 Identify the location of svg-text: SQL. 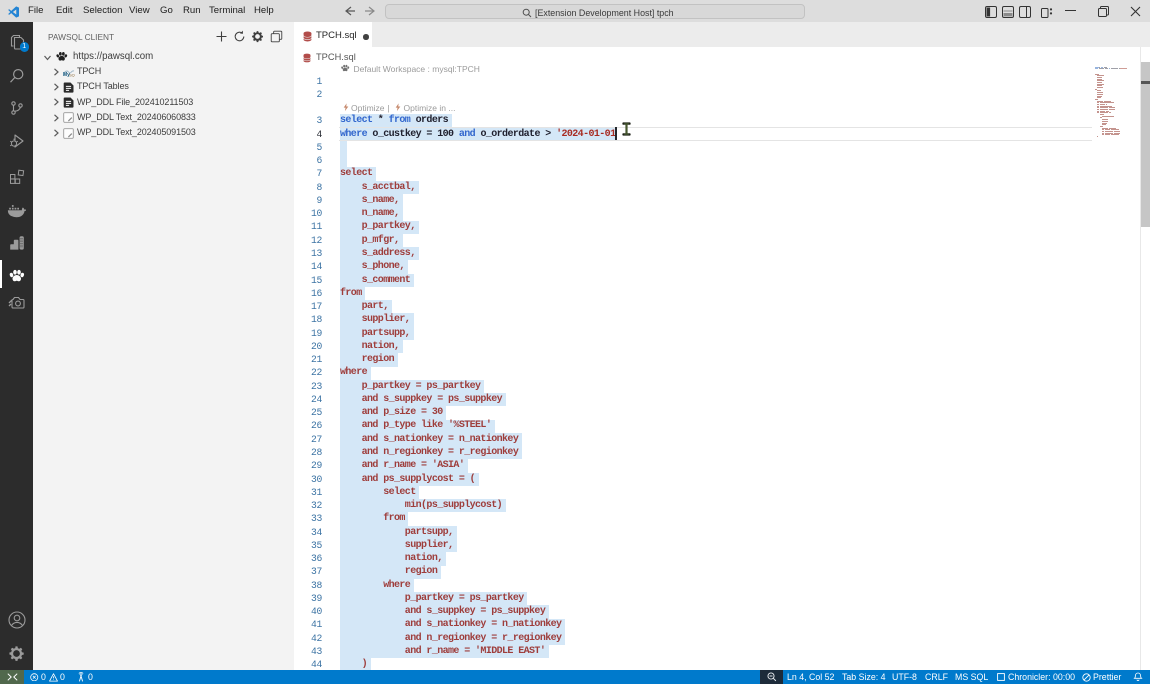
(72, 74).